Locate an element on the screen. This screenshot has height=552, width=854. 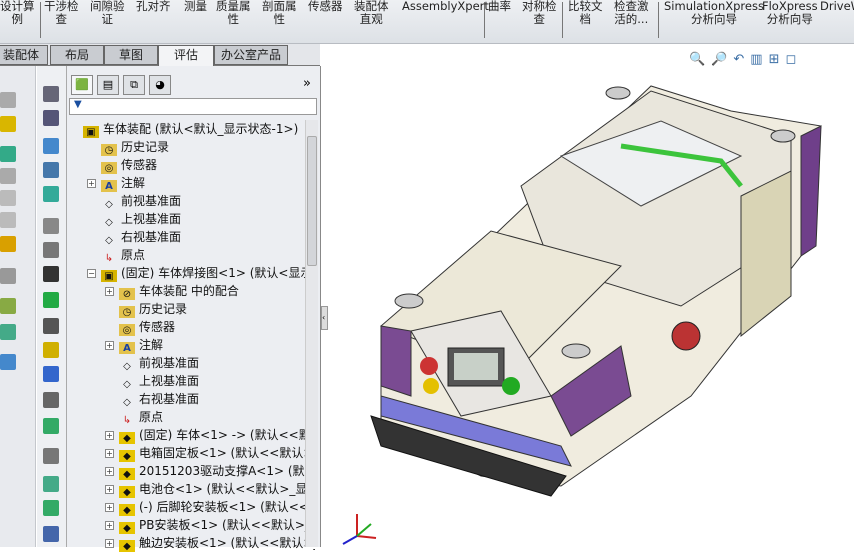
tree-item: ◆ (固定) 车体<1> -> (默认<<默认>_显 is located at coordinates (217, 435).